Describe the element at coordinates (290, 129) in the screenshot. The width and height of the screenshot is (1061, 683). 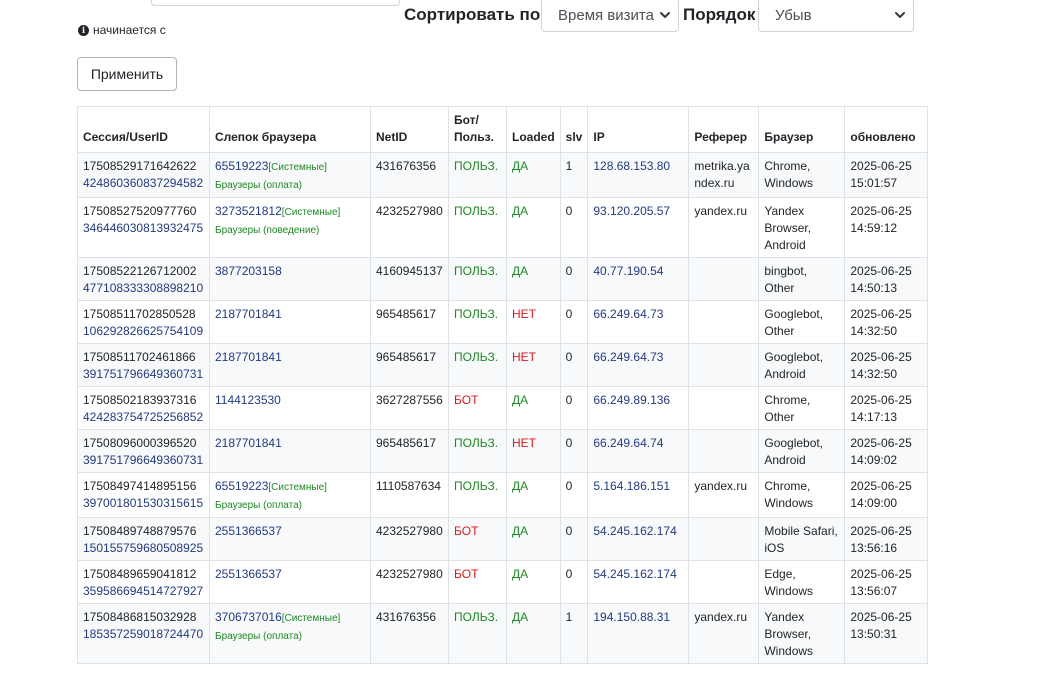
I see `header-fingerprint: Слепок браузера` at that location.